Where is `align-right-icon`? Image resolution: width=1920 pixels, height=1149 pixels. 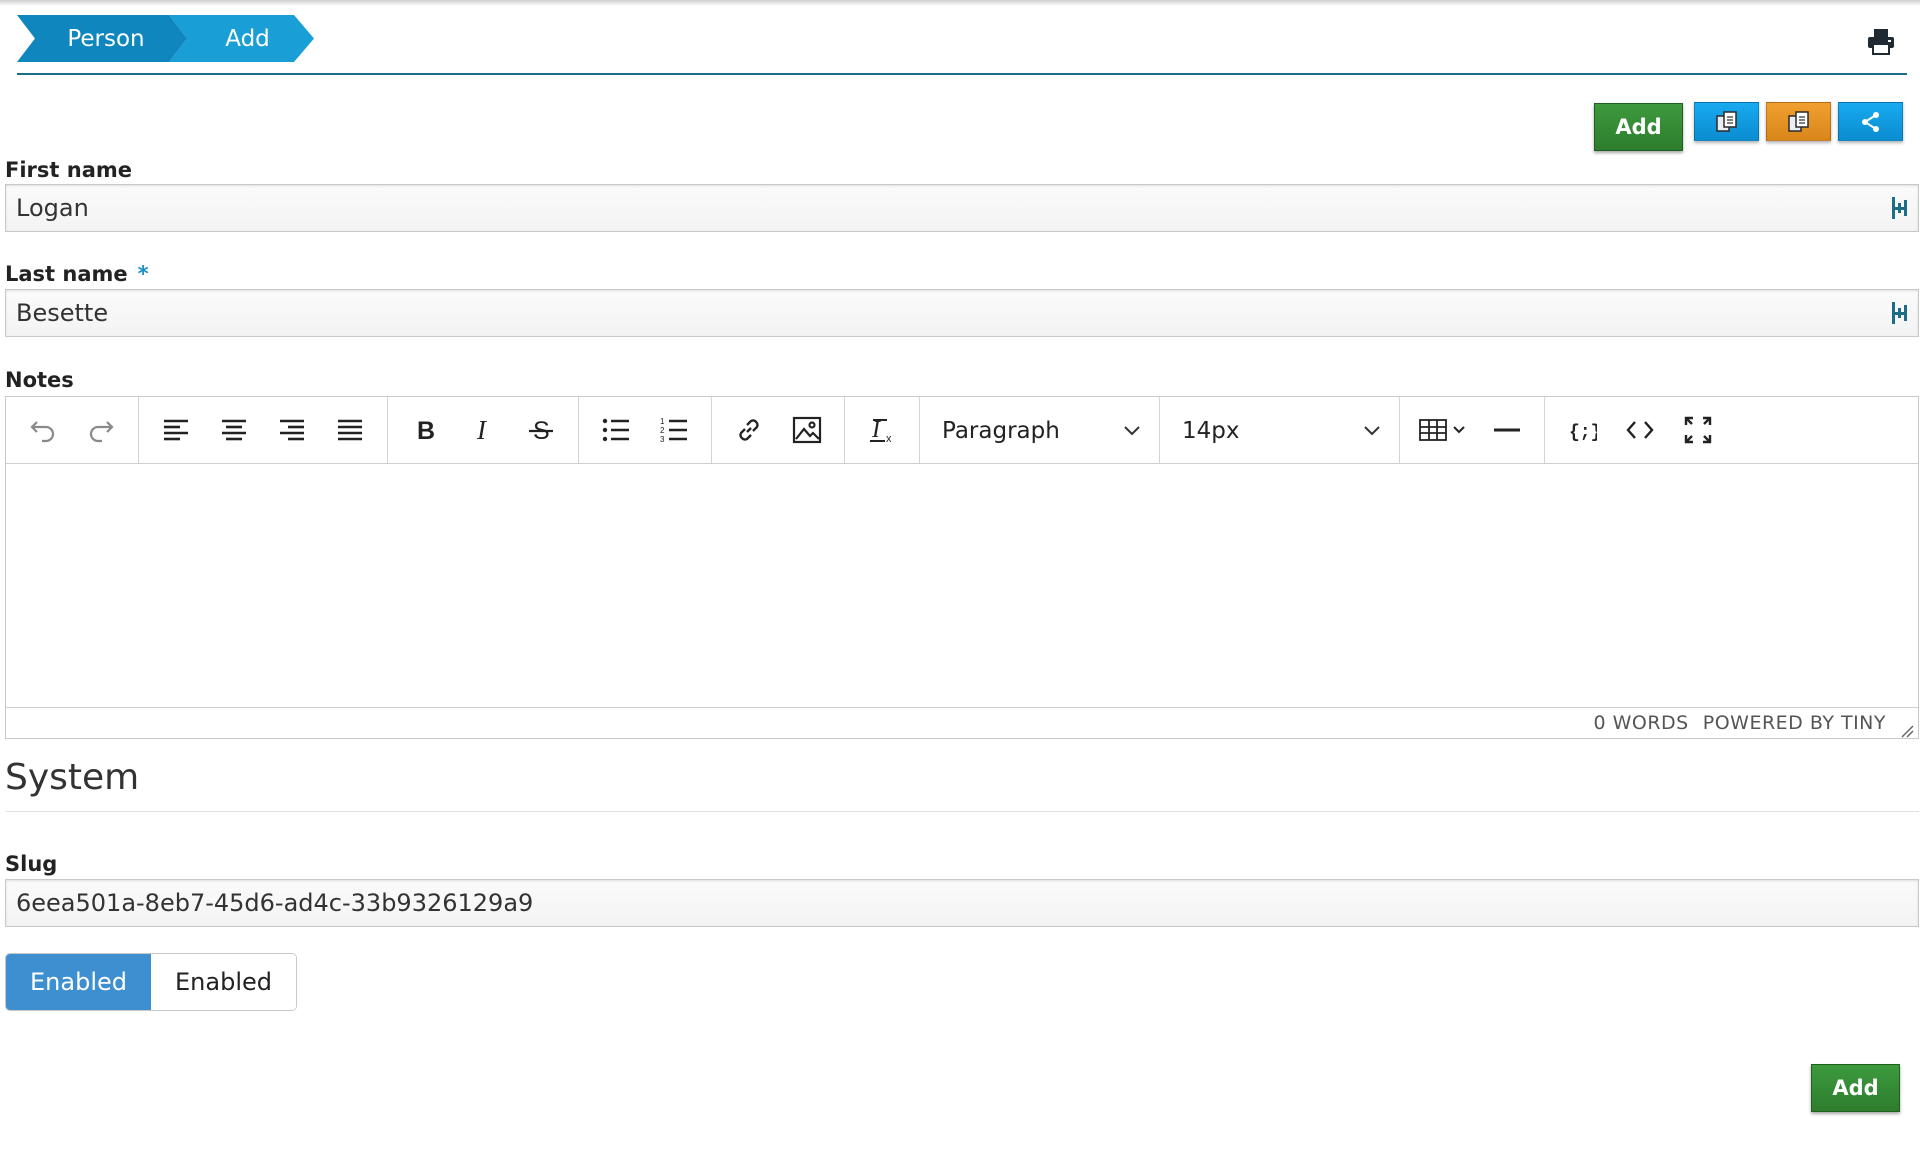 align-right-icon is located at coordinates (292, 430).